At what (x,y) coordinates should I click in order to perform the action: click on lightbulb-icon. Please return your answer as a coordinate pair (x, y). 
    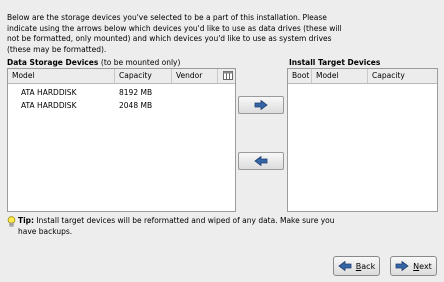
    Looking at the image, I should click on (11, 221).